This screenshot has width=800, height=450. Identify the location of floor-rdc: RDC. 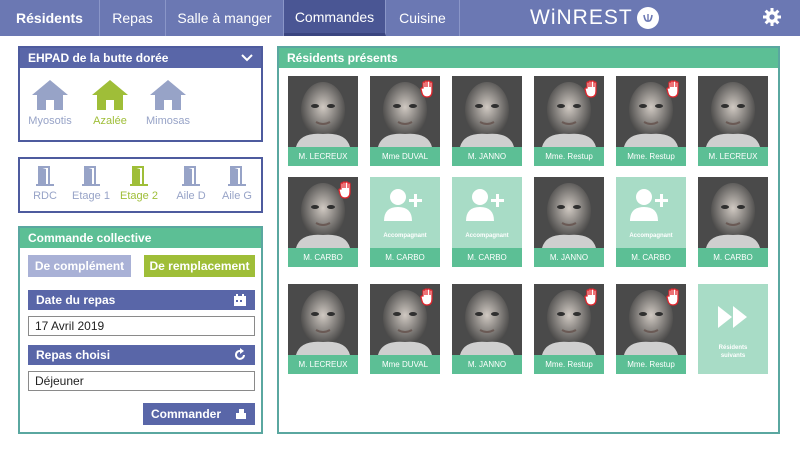
(45, 183).